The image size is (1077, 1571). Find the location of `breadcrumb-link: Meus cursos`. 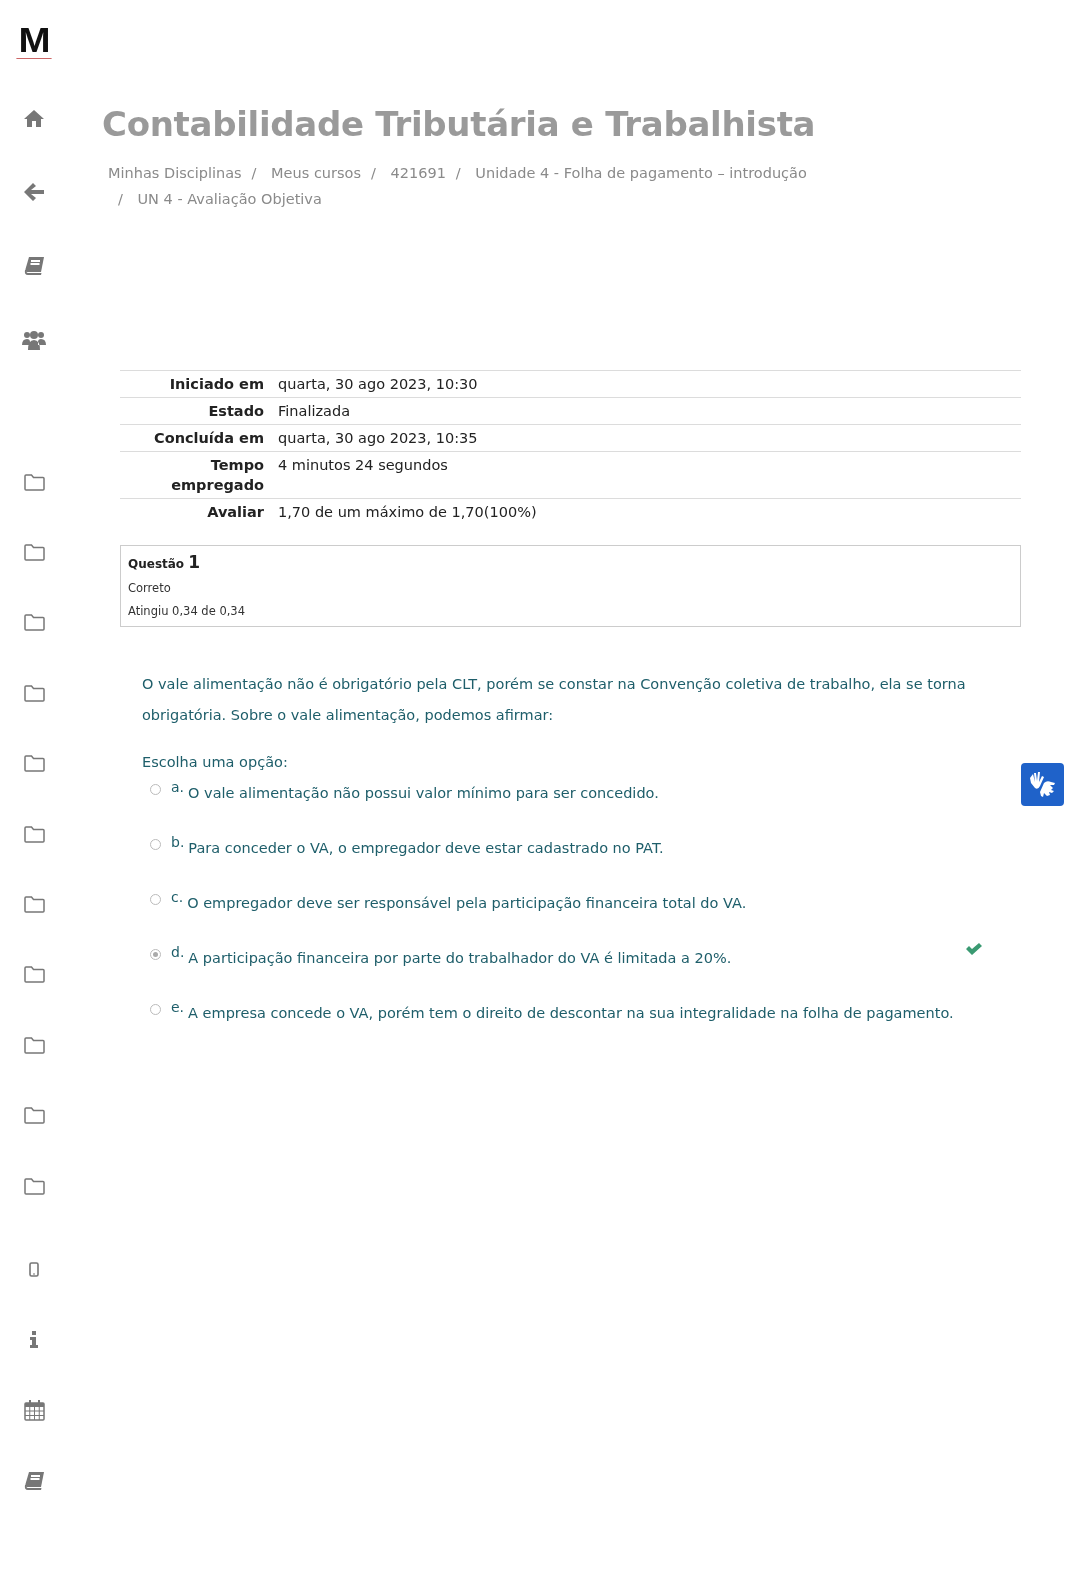

breadcrumb-link: Meus cursos is located at coordinates (316, 173).